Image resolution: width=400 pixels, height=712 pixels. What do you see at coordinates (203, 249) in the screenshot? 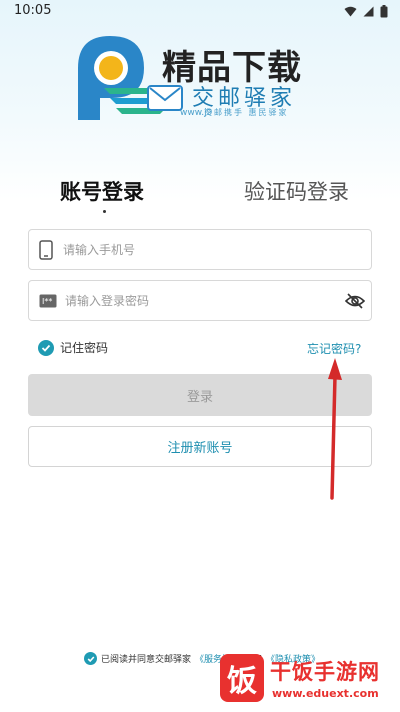
I see `phone-input` at bounding box center [203, 249].